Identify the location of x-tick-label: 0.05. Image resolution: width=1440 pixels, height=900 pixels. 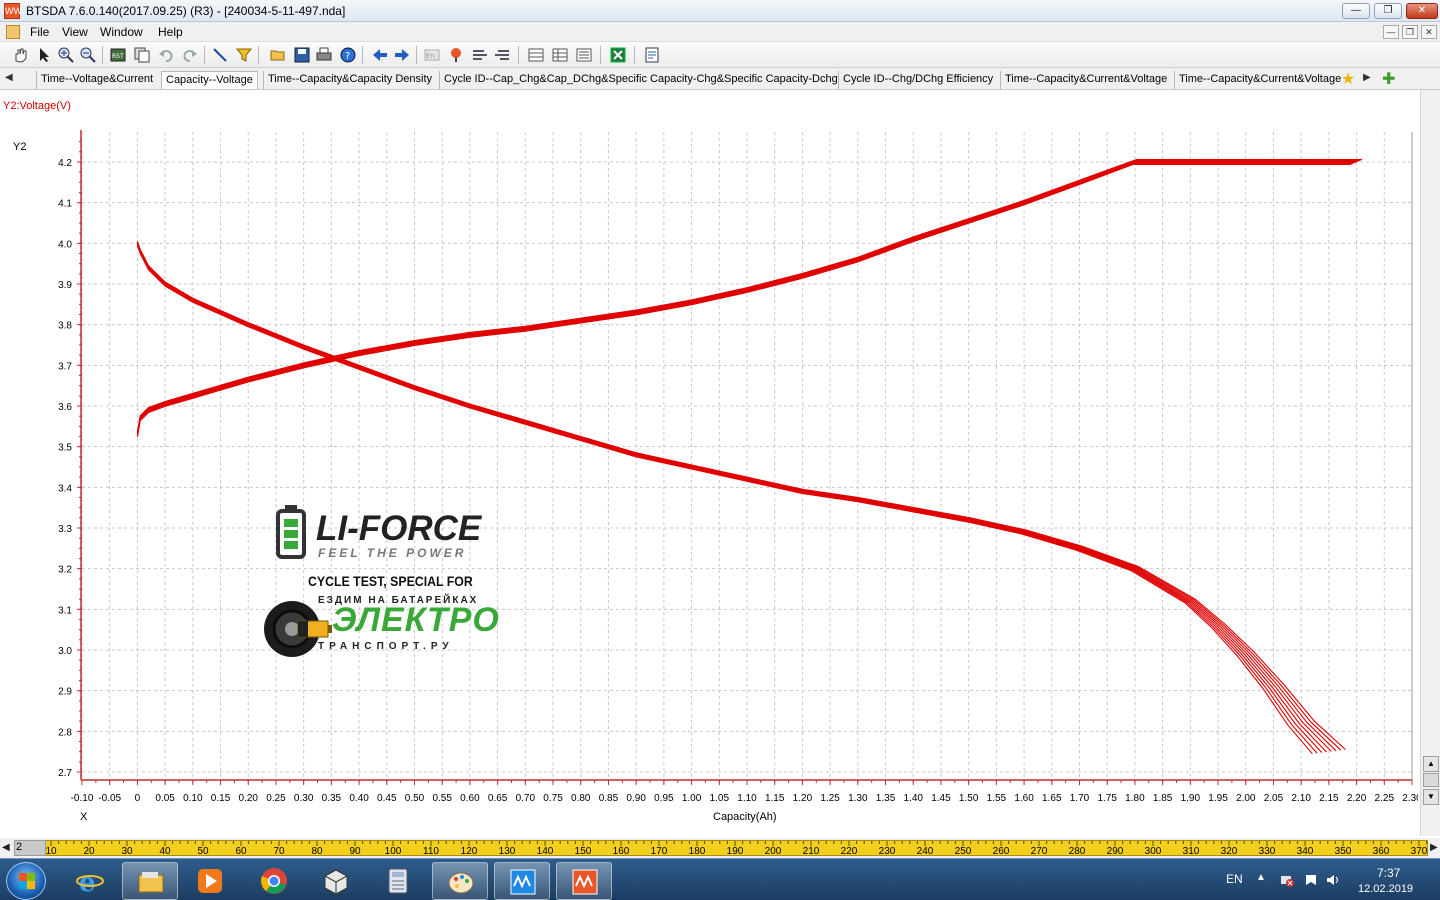
(165, 798).